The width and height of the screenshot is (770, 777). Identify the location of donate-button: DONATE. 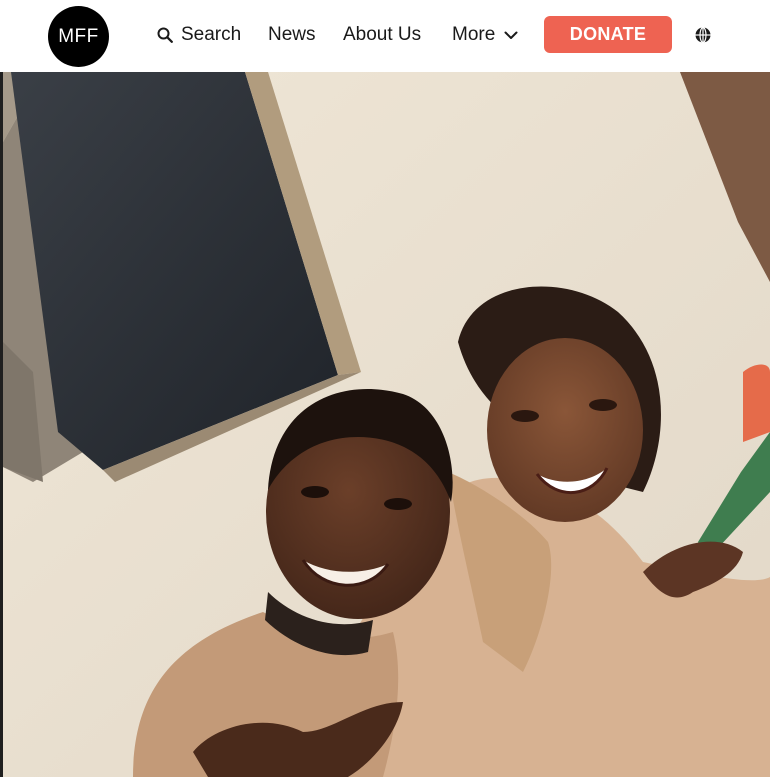
(608, 34).